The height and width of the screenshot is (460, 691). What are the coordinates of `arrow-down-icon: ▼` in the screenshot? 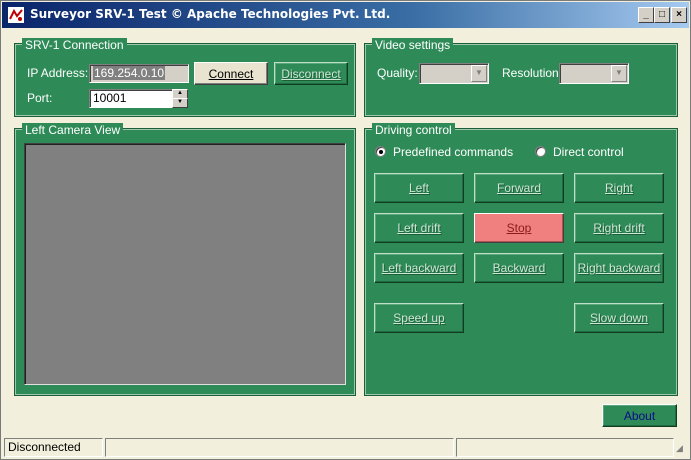 It's located at (180, 102).